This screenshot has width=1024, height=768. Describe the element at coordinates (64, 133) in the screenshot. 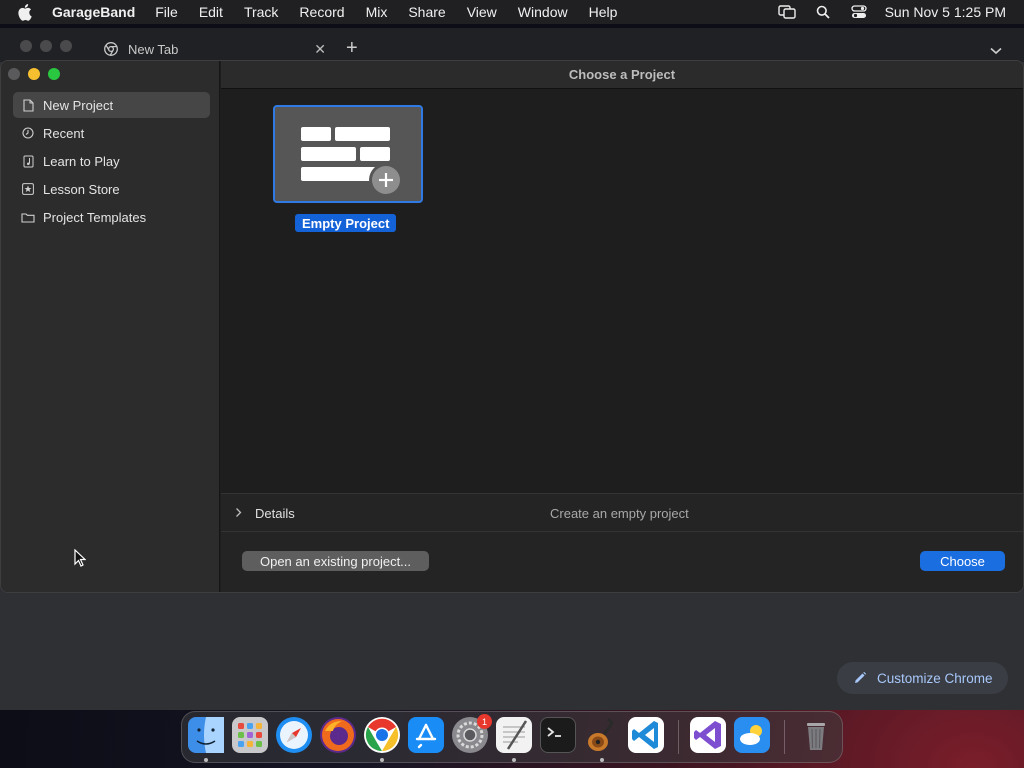

I see `sidebar-item-label: Recent` at that location.